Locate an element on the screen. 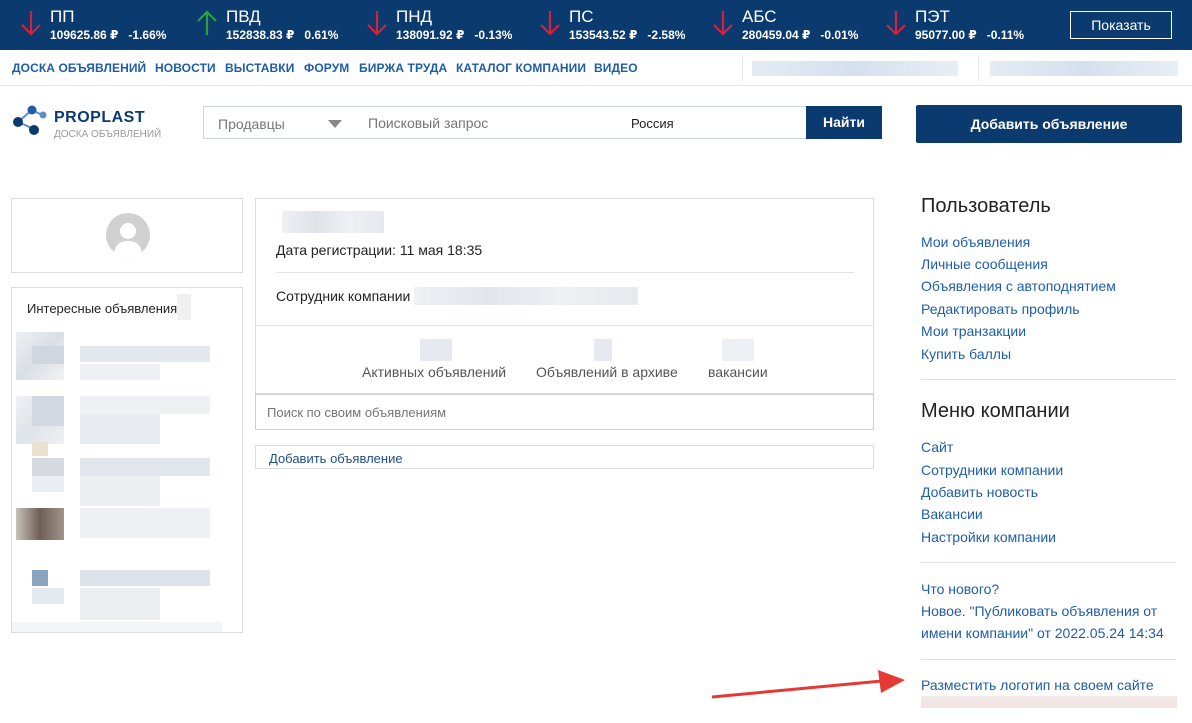  nav-item-exhibitions: ВЫСТАВКИ is located at coordinates (259, 68).